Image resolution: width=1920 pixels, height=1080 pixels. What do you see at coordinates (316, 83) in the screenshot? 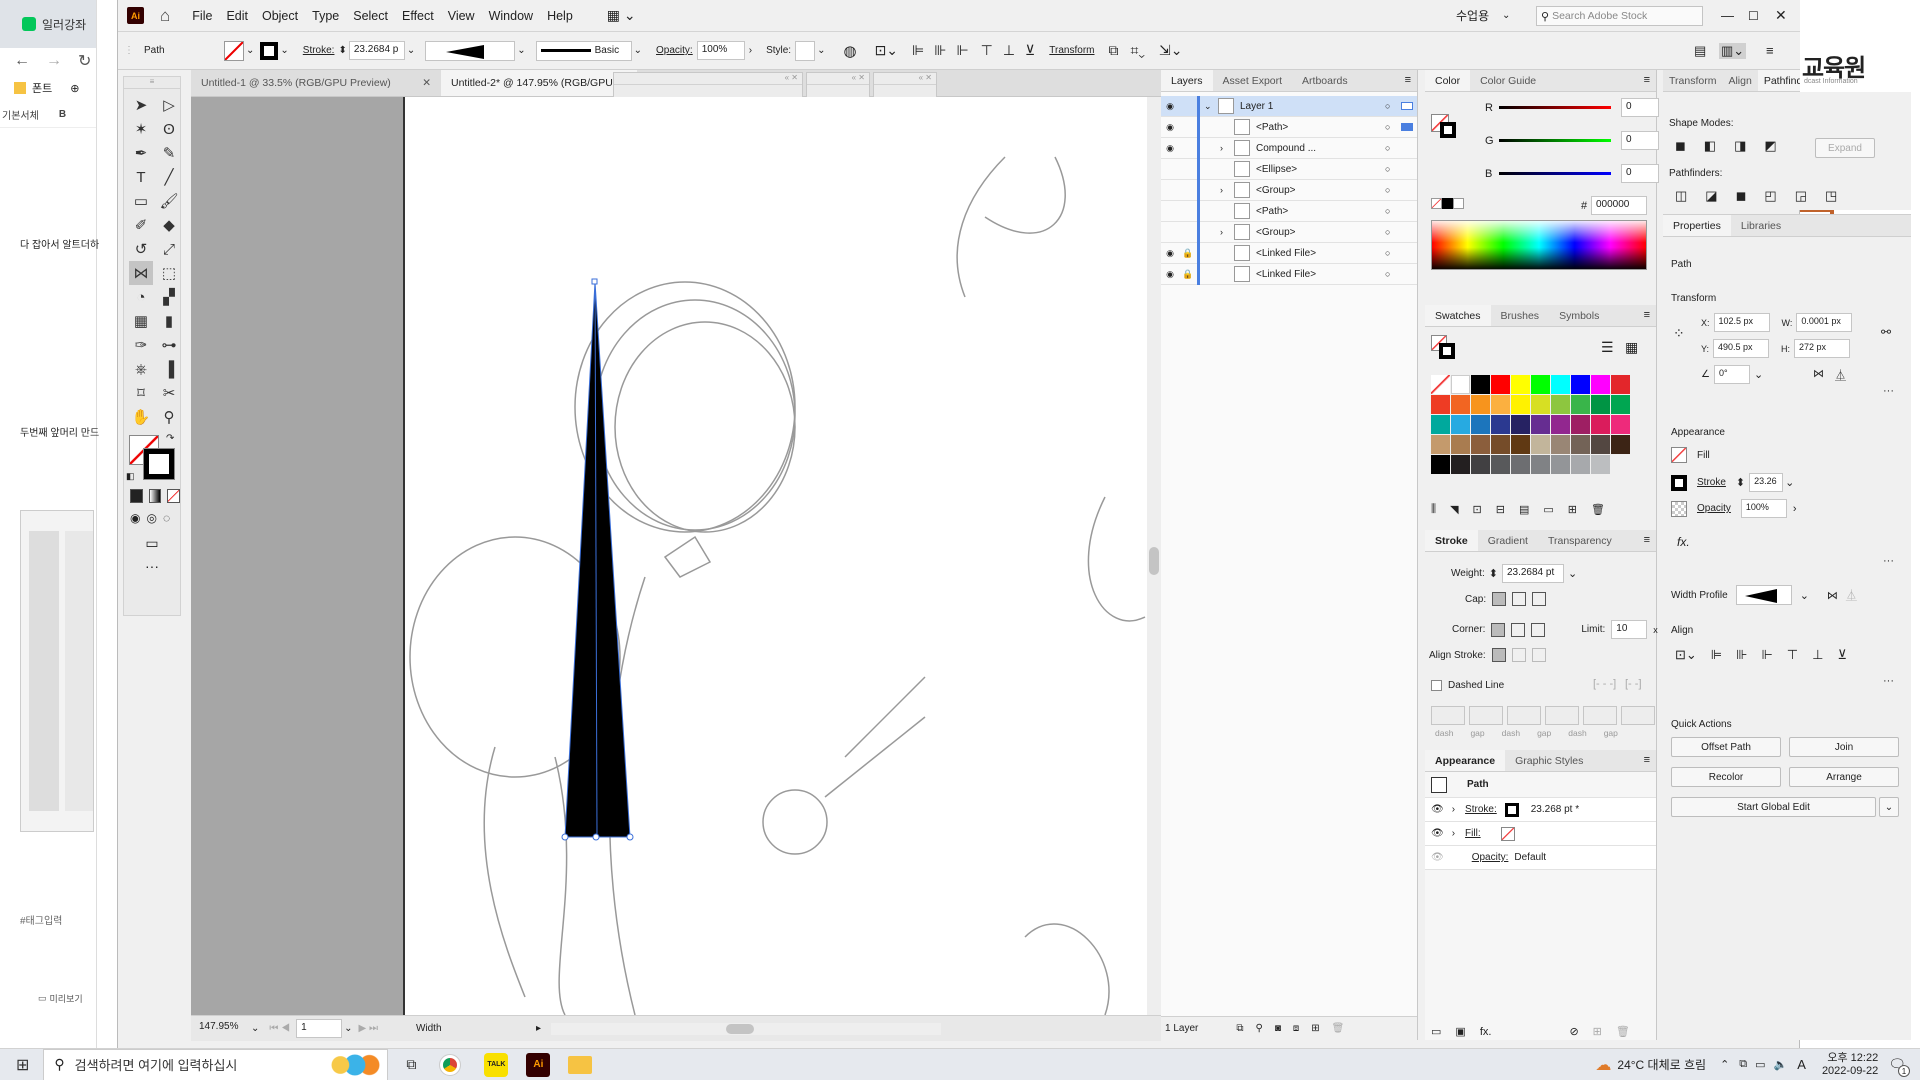
I see `doc-tab-untitled-1: Untitled-1 @ 33.5% (RGB/GPU Preview) ✕` at bounding box center [316, 83].